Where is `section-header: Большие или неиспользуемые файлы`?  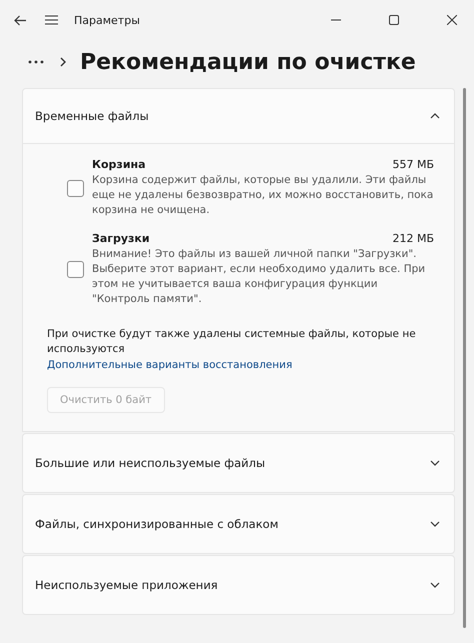 section-header: Большие или неиспользуемые файлы is located at coordinates (238, 463).